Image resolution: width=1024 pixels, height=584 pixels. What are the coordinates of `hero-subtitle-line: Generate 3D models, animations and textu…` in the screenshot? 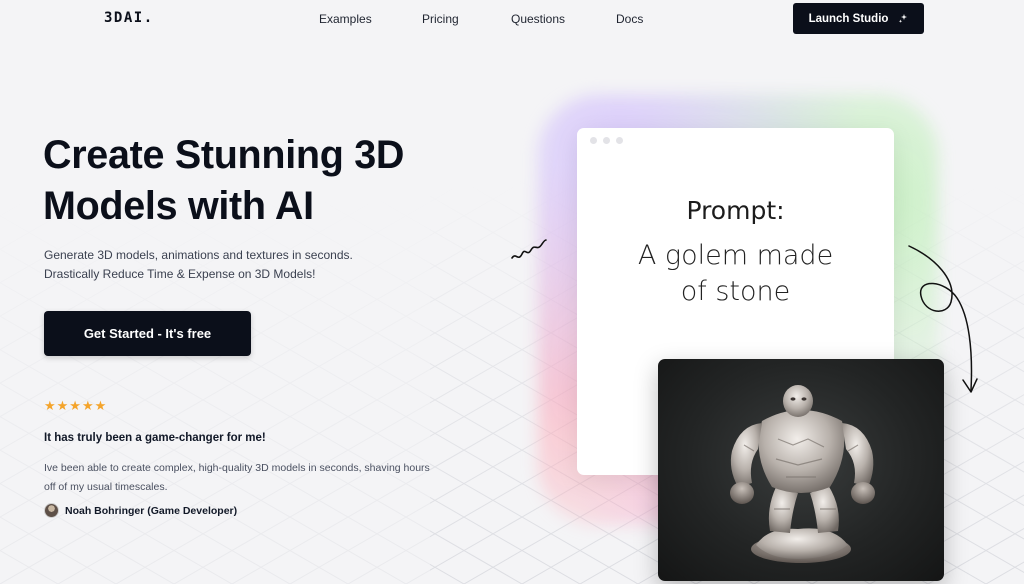 It's located at (198, 255).